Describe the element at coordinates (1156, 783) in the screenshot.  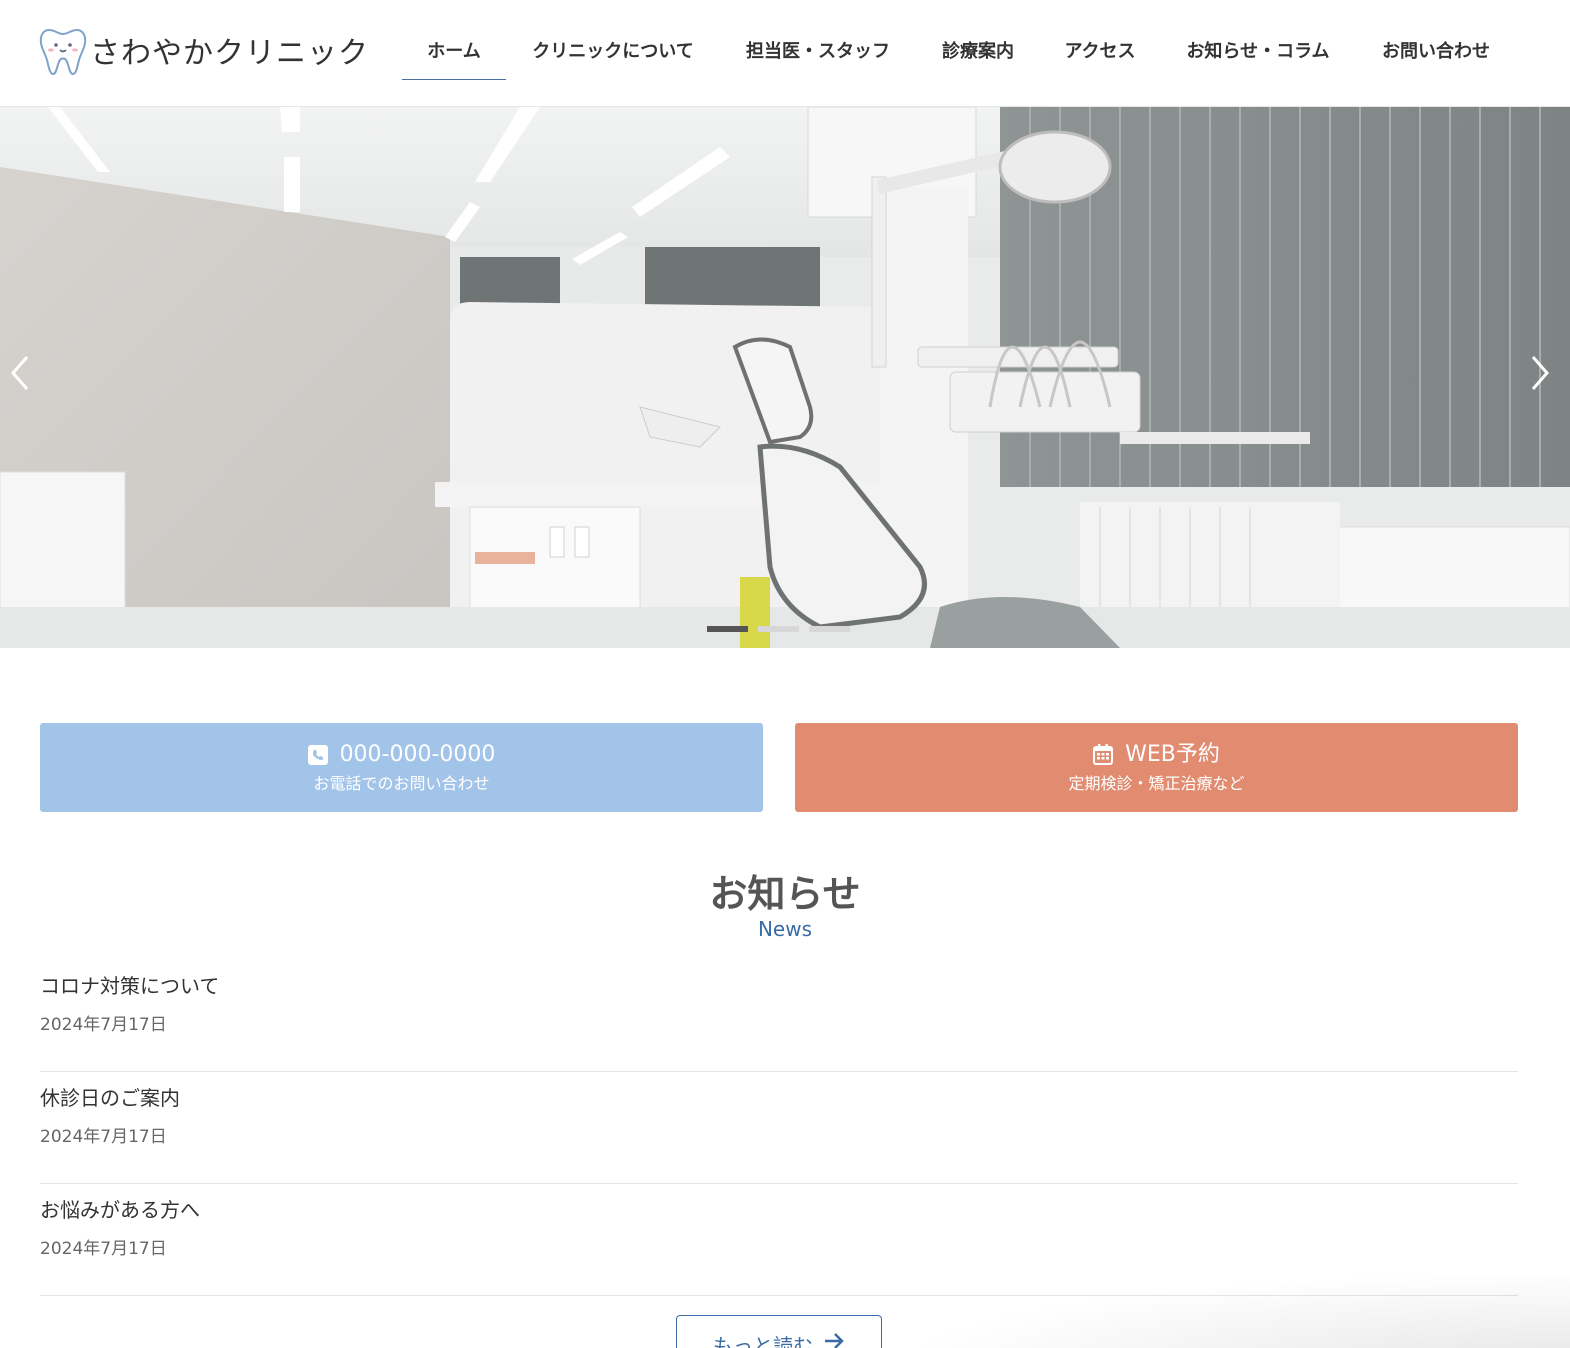
I see `web-reservation-caption: 定期検診・矯正治療など` at that location.